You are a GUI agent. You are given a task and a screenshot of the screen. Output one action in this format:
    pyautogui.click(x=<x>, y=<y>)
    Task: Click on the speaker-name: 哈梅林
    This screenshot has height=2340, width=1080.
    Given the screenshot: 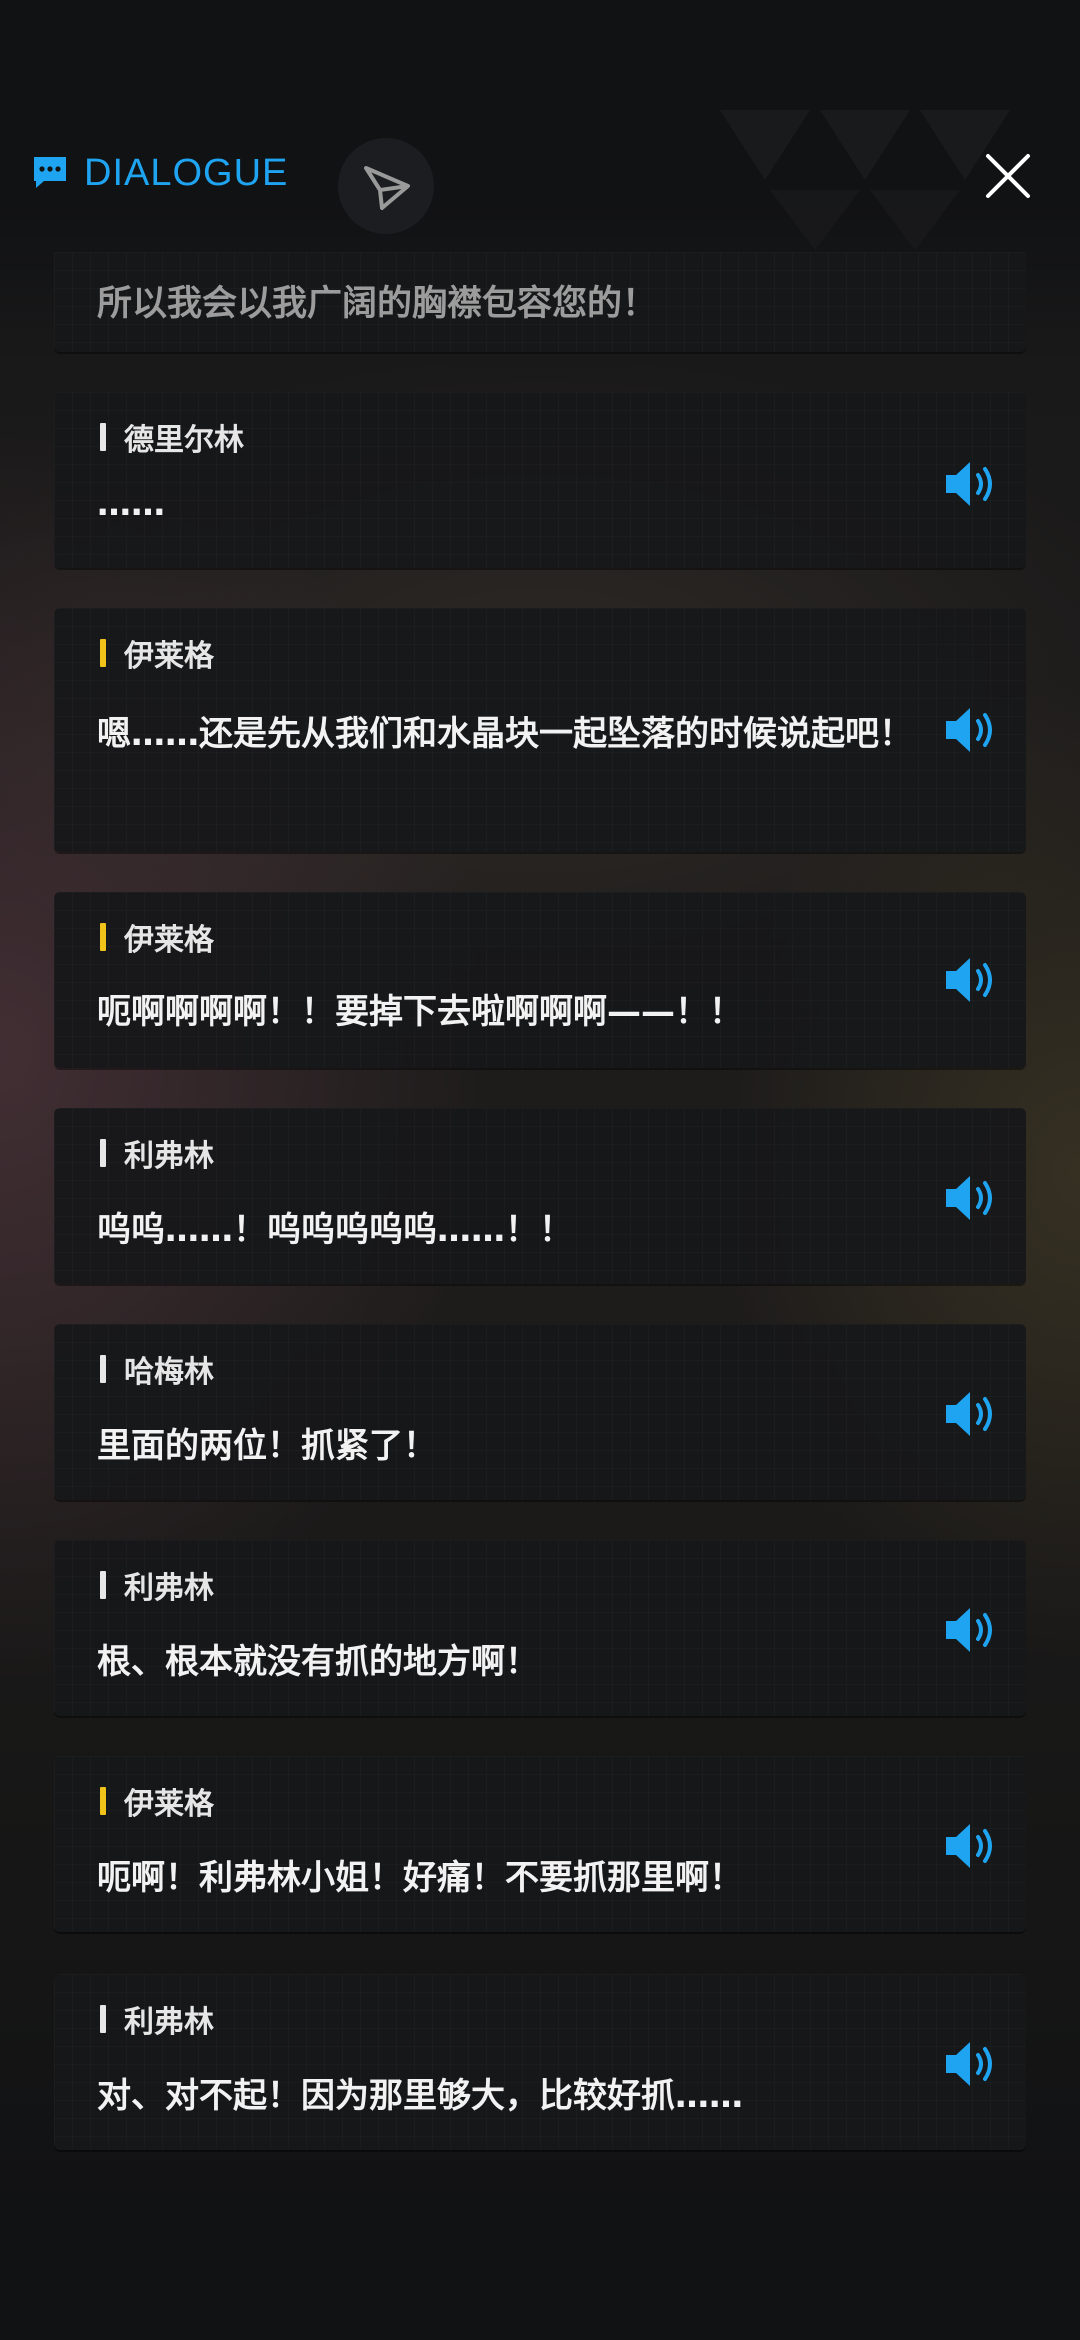 What is the action you would take?
    pyautogui.click(x=169, y=1372)
    